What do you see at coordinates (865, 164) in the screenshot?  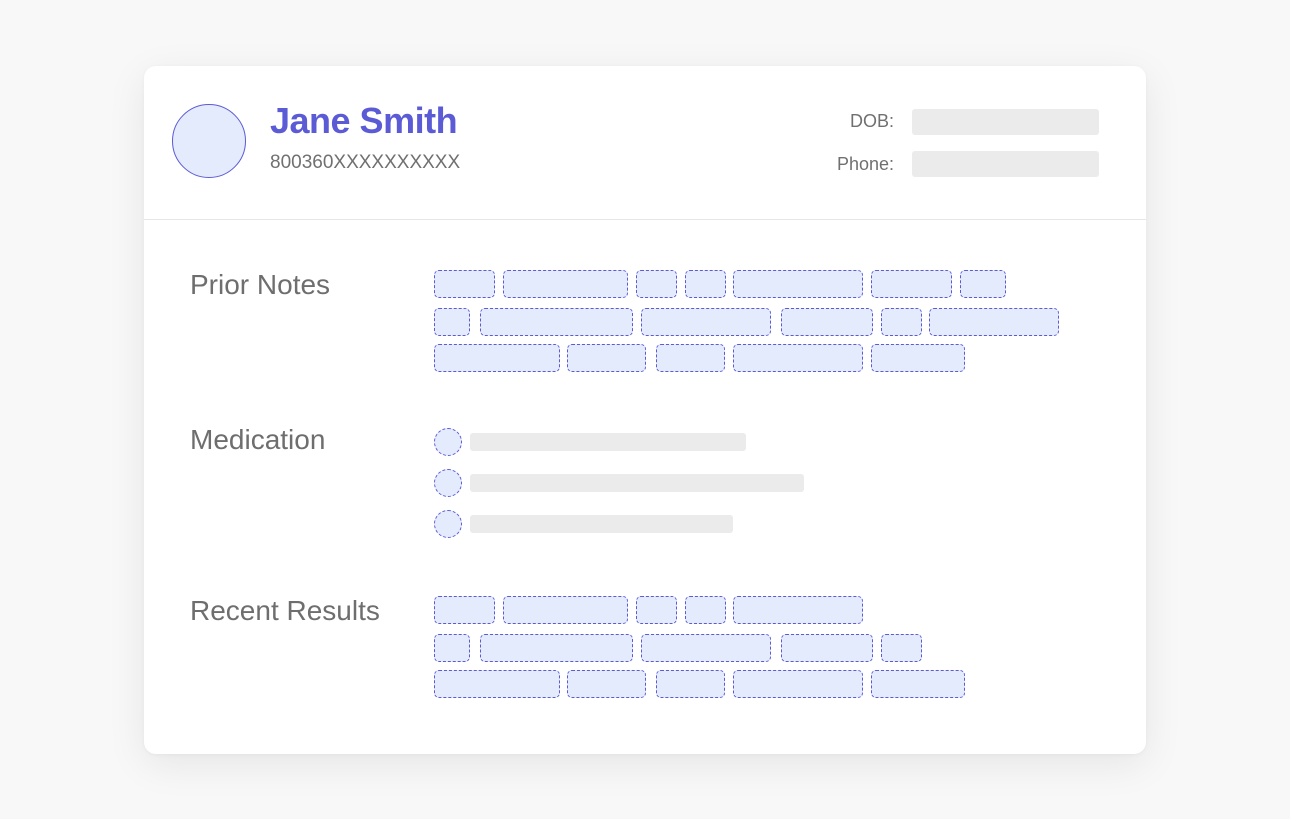 I see `phone-label: Phone:` at bounding box center [865, 164].